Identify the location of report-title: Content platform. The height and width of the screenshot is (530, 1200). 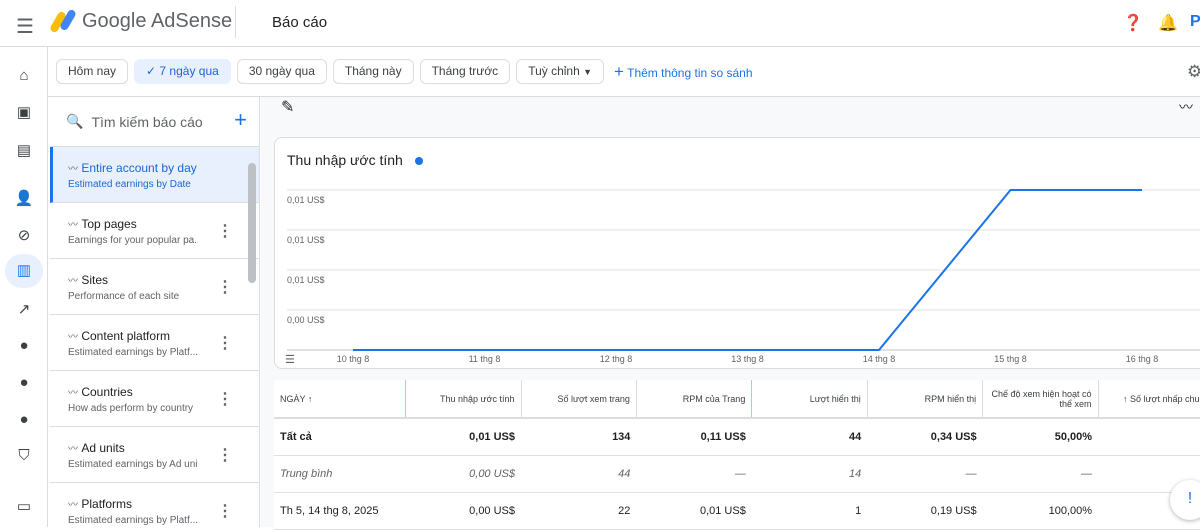
(125, 336).